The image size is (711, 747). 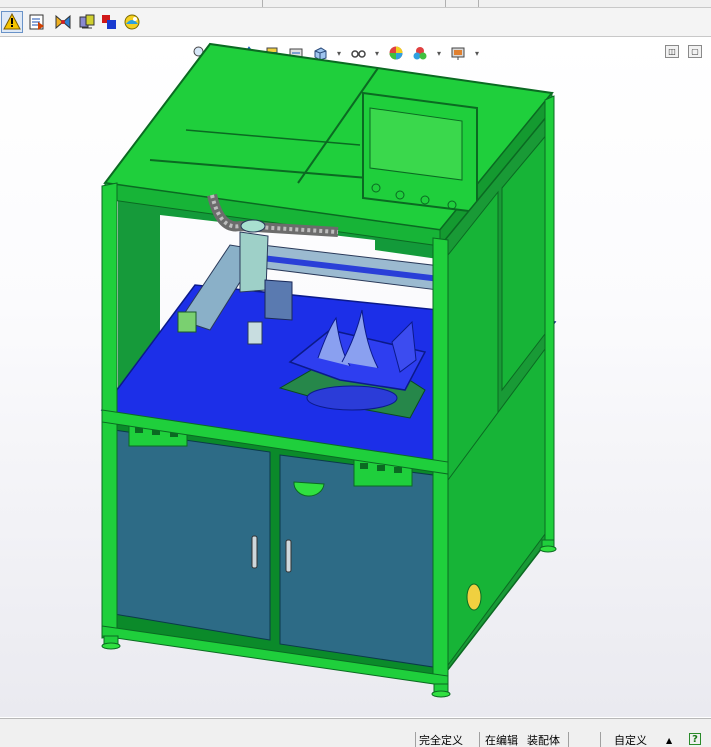 I want to click on tool-head, so click(x=278, y=300).